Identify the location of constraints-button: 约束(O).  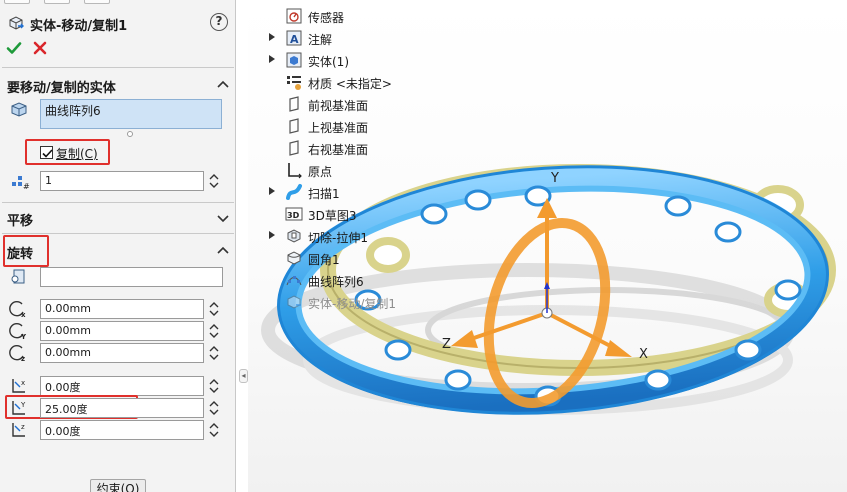
(118, 485).